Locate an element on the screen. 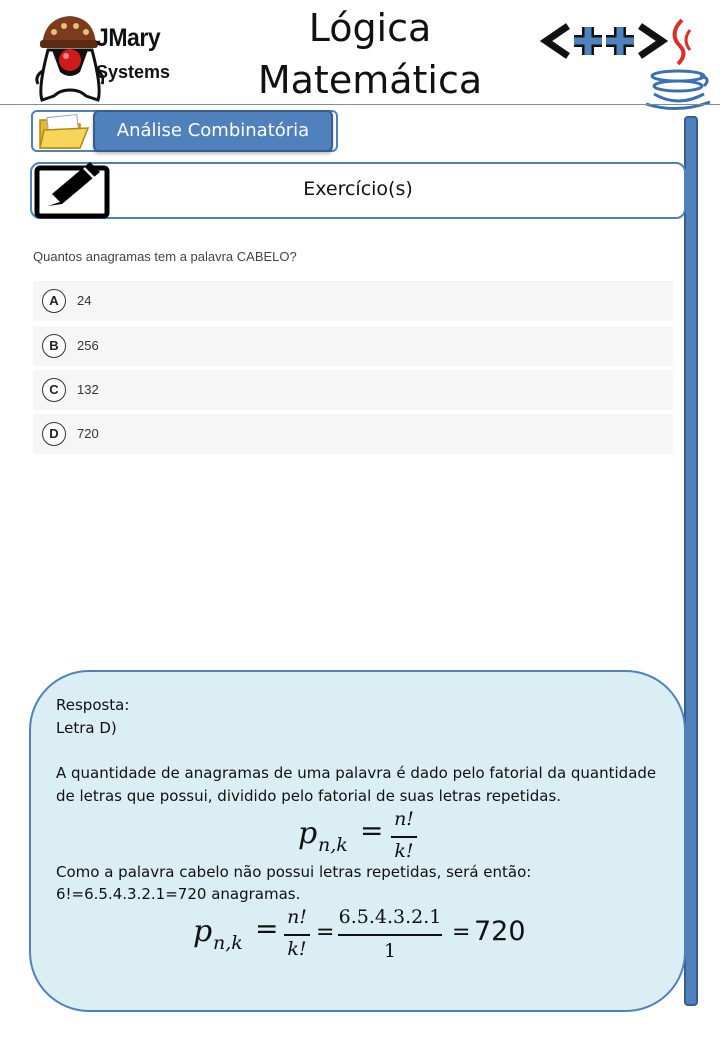  title-line-2: Matemática is located at coordinates (370, 80).